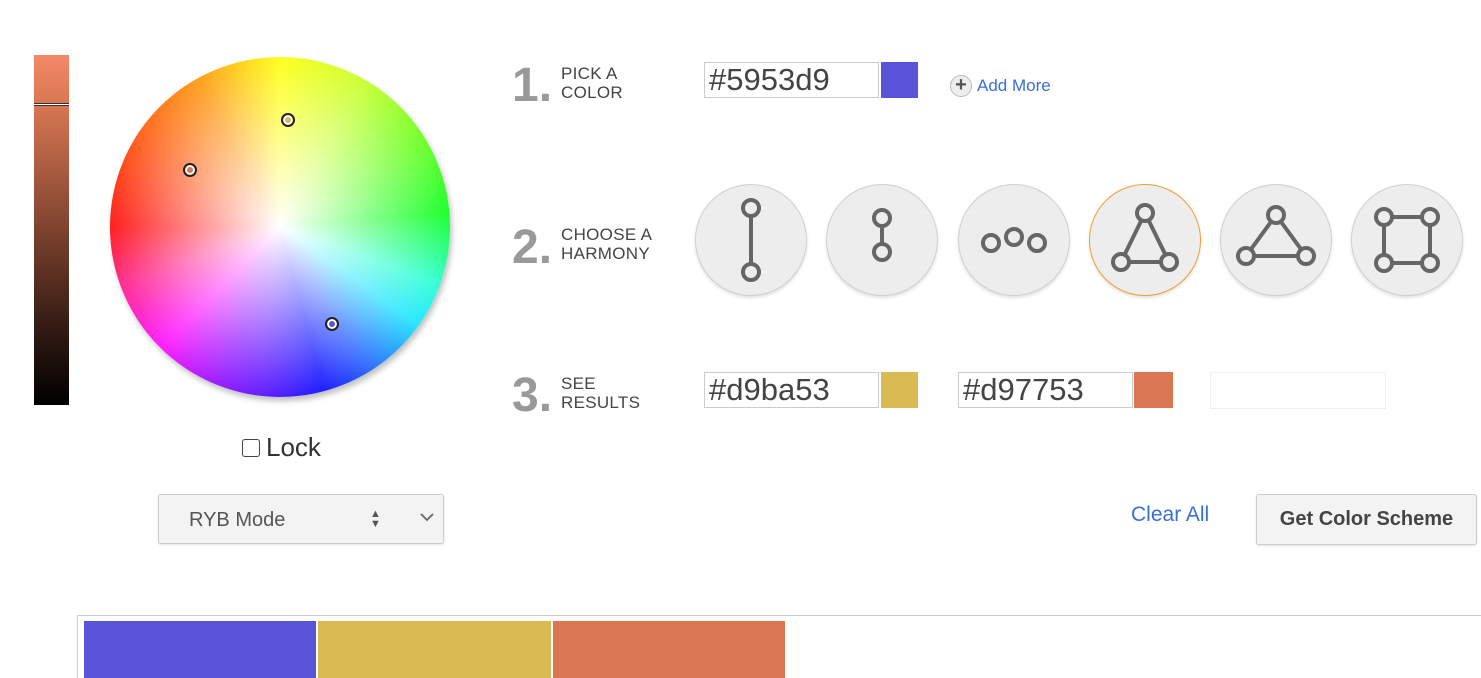 This screenshot has width=1481, height=678. I want to click on split-complementary-icon, so click(882, 235).